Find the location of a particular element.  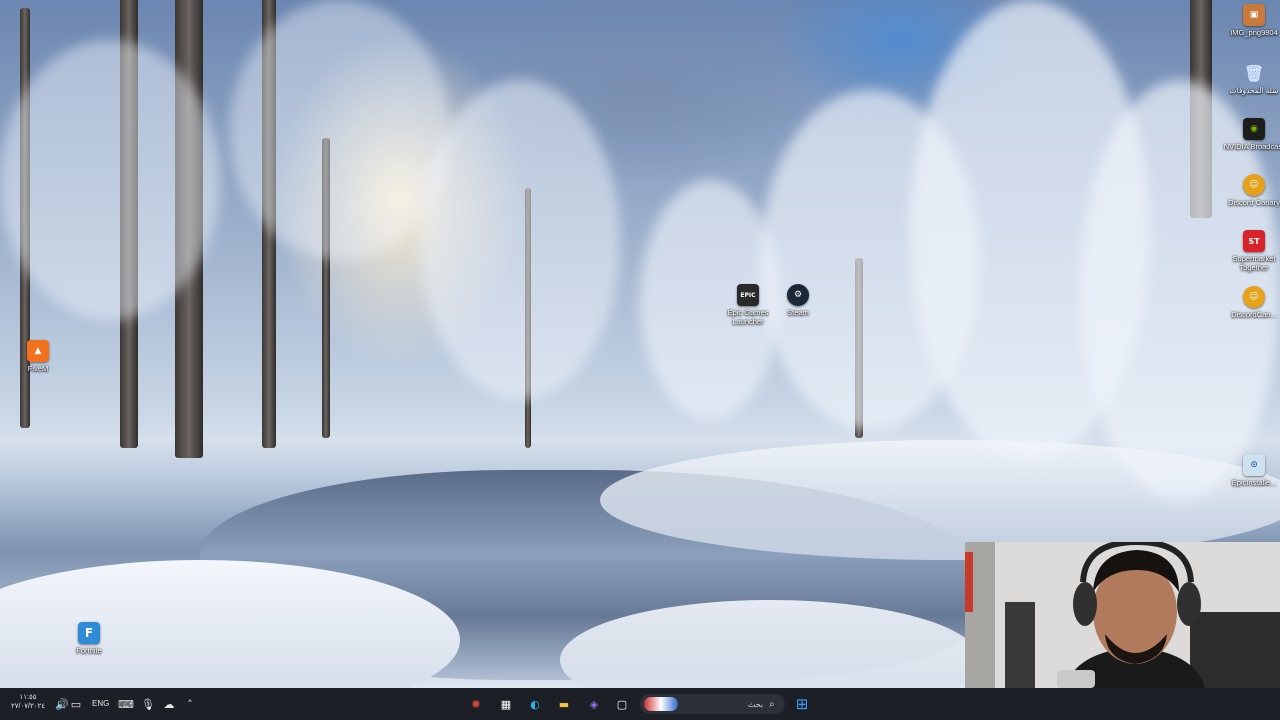

taskbar-search: بحث ⌕ is located at coordinates (712, 704).